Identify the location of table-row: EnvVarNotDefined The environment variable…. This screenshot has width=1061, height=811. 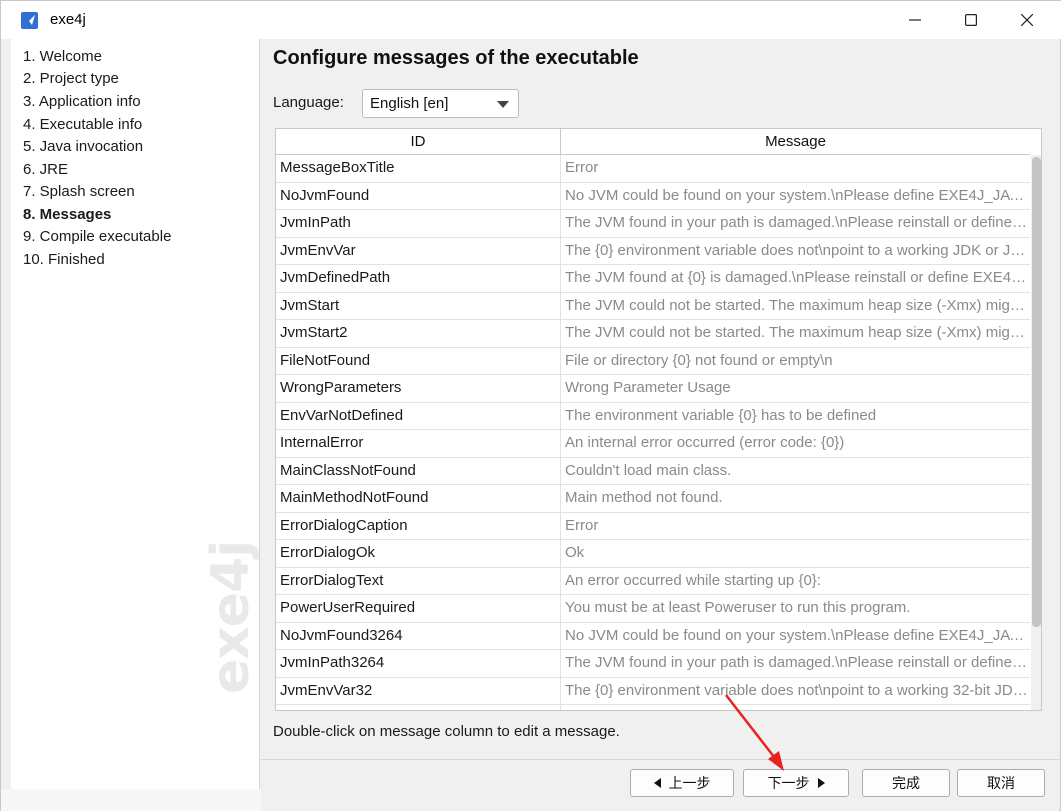
(653, 416).